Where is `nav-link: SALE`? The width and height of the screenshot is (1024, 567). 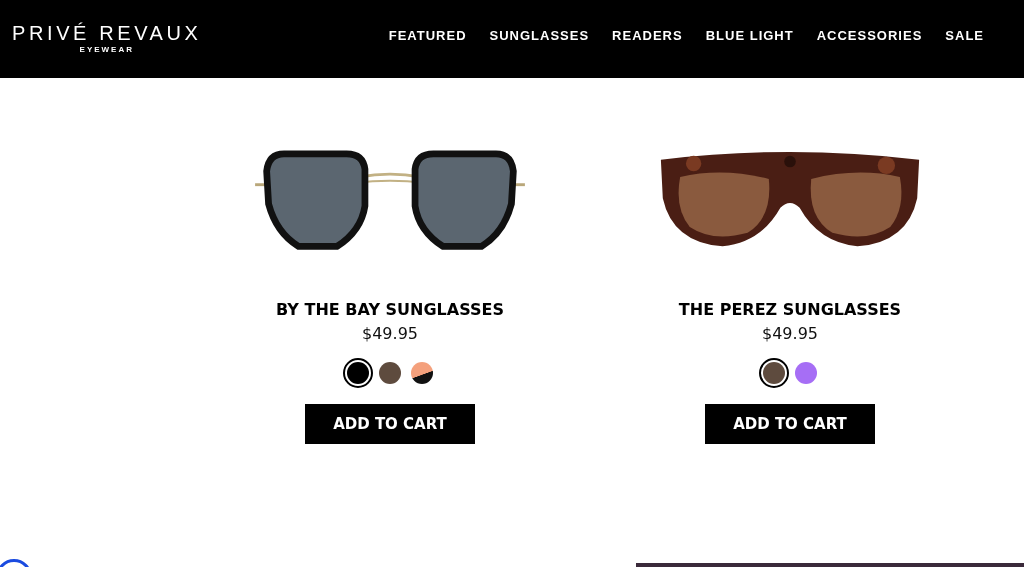
nav-link: SALE is located at coordinates (964, 35).